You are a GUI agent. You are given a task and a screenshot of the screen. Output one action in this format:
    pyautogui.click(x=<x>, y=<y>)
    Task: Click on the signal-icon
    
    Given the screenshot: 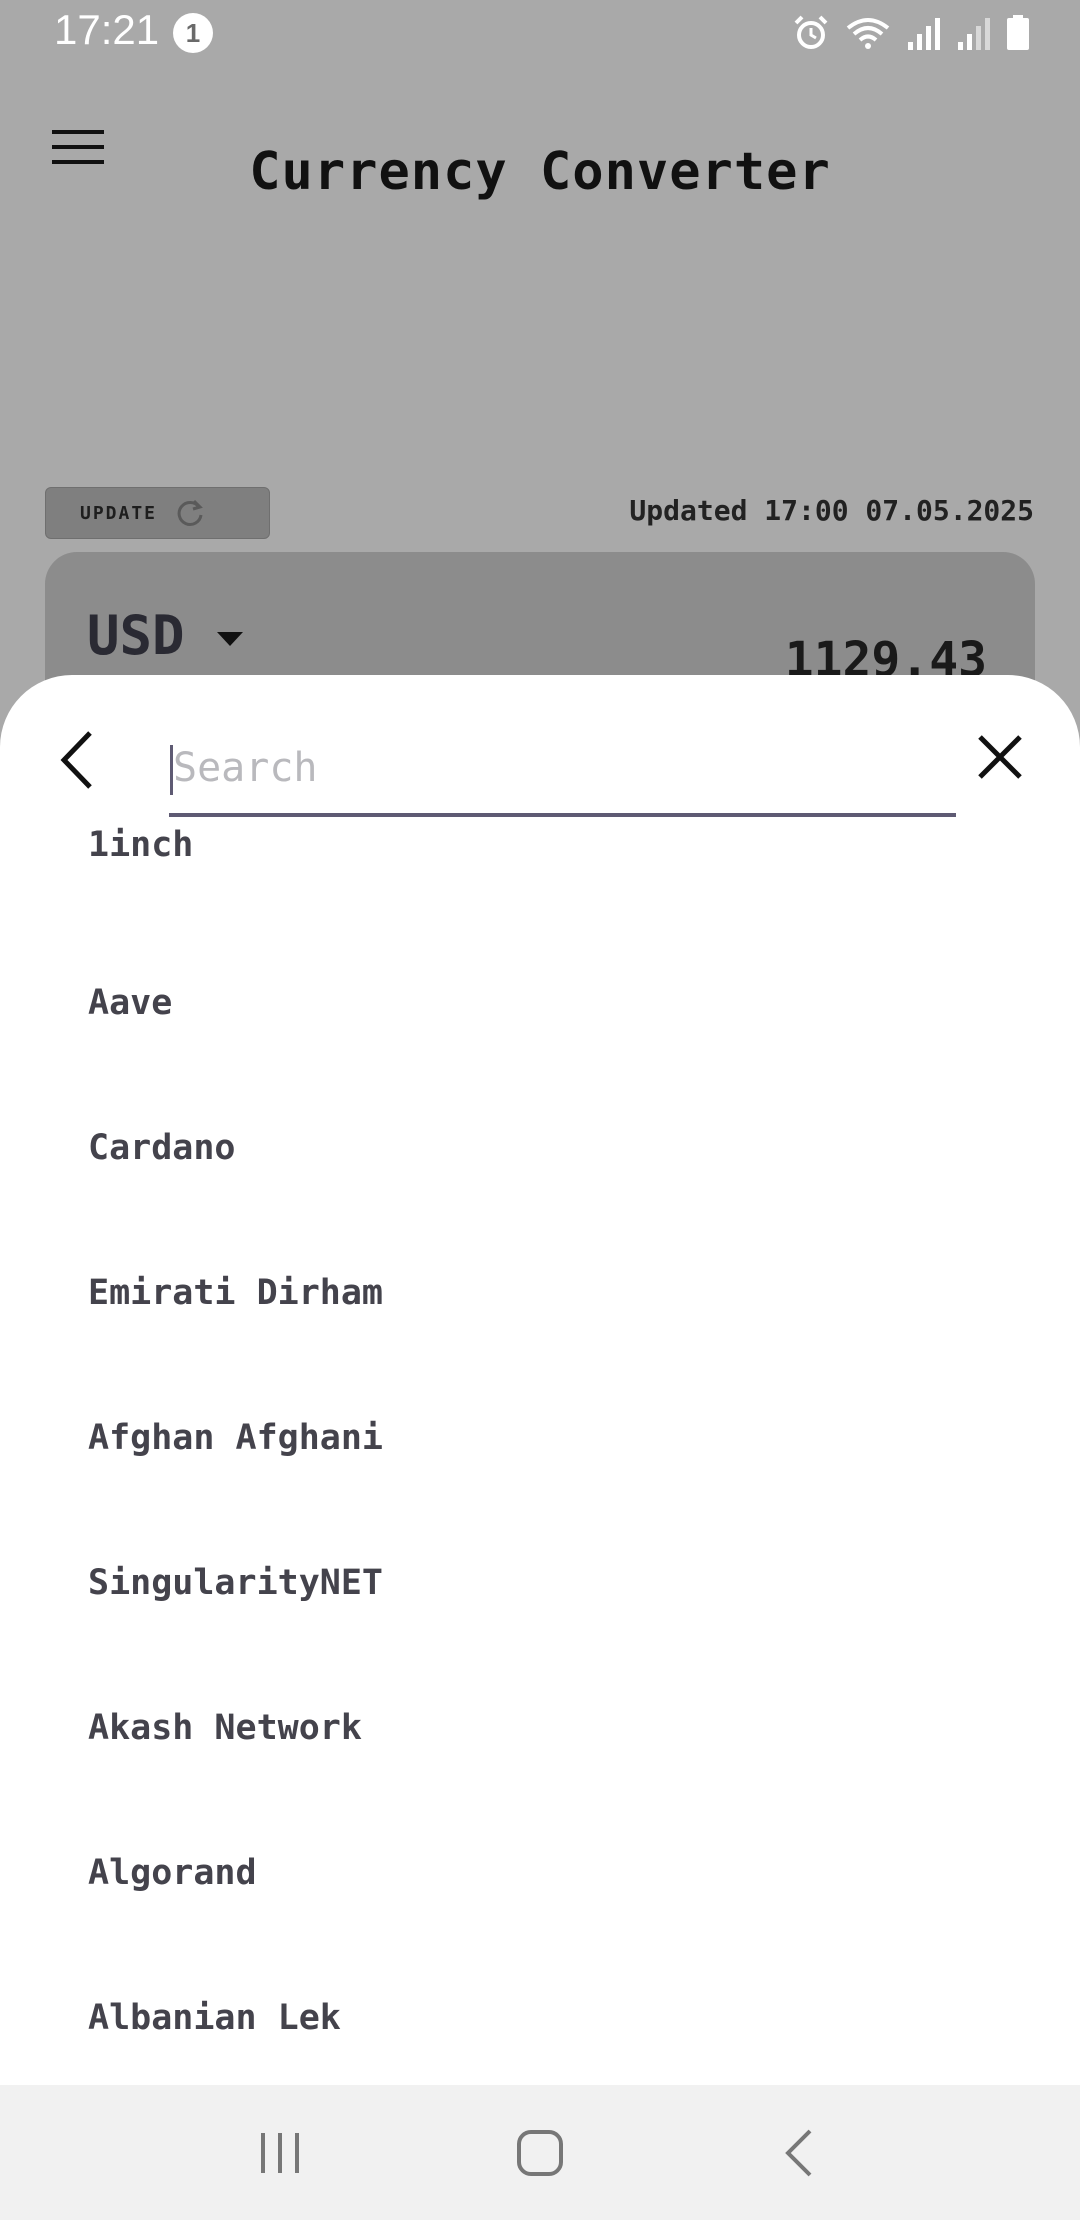 What is the action you would take?
    pyautogui.click(x=924, y=34)
    